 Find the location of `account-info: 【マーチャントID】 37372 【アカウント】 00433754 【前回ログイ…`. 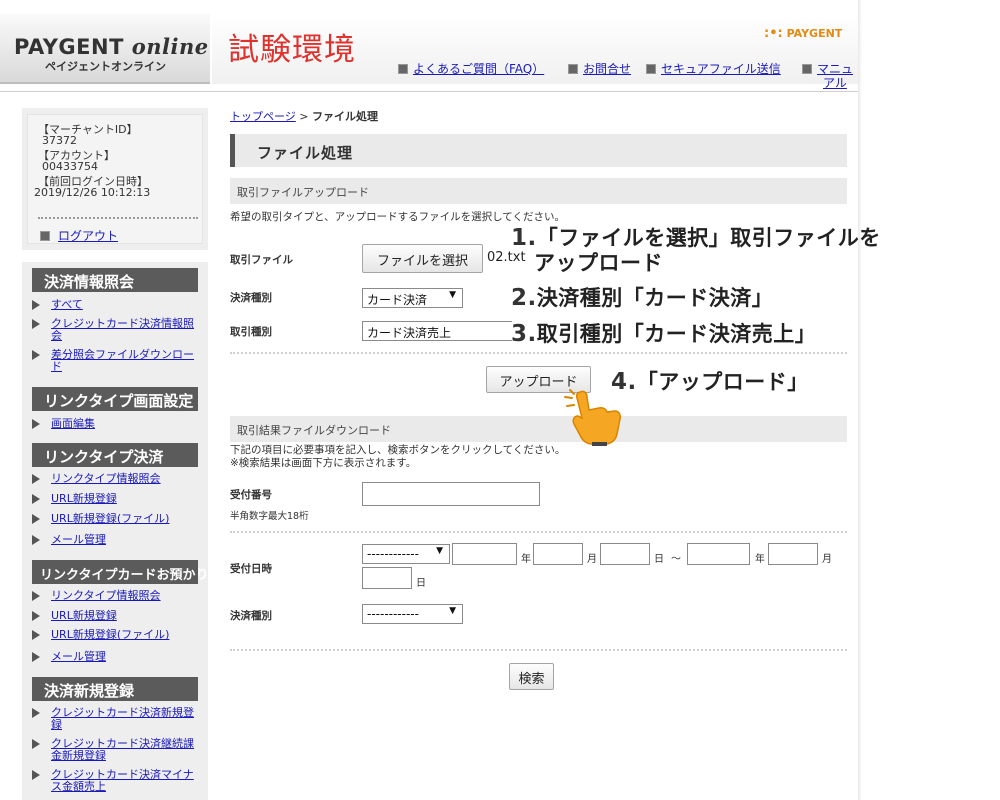

account-info: 【マーチャントID】 37372 【アカウント】 00433754 【前回ログイ… is located at coordinates (115, 179).